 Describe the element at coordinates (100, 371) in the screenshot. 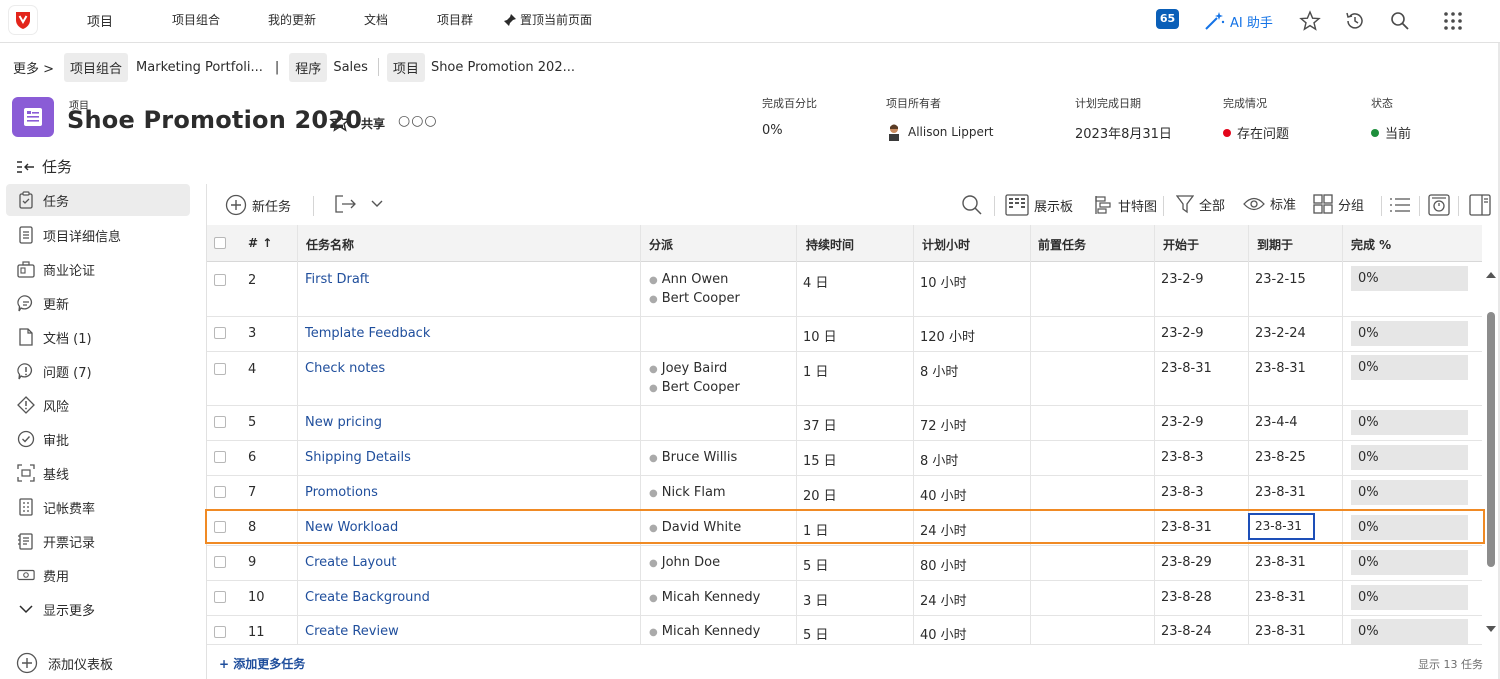

I see `sidebar-item-issues: 问题 (7)` at that location.